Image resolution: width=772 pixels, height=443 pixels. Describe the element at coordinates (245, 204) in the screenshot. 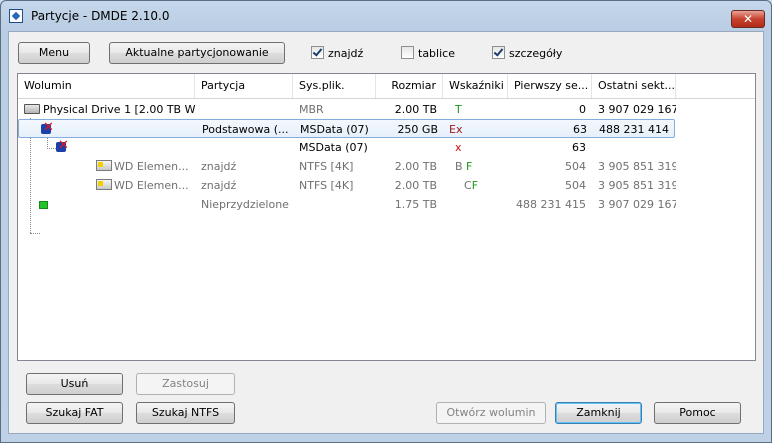

I see `row-partition: Nieprzydzielone` at that location.